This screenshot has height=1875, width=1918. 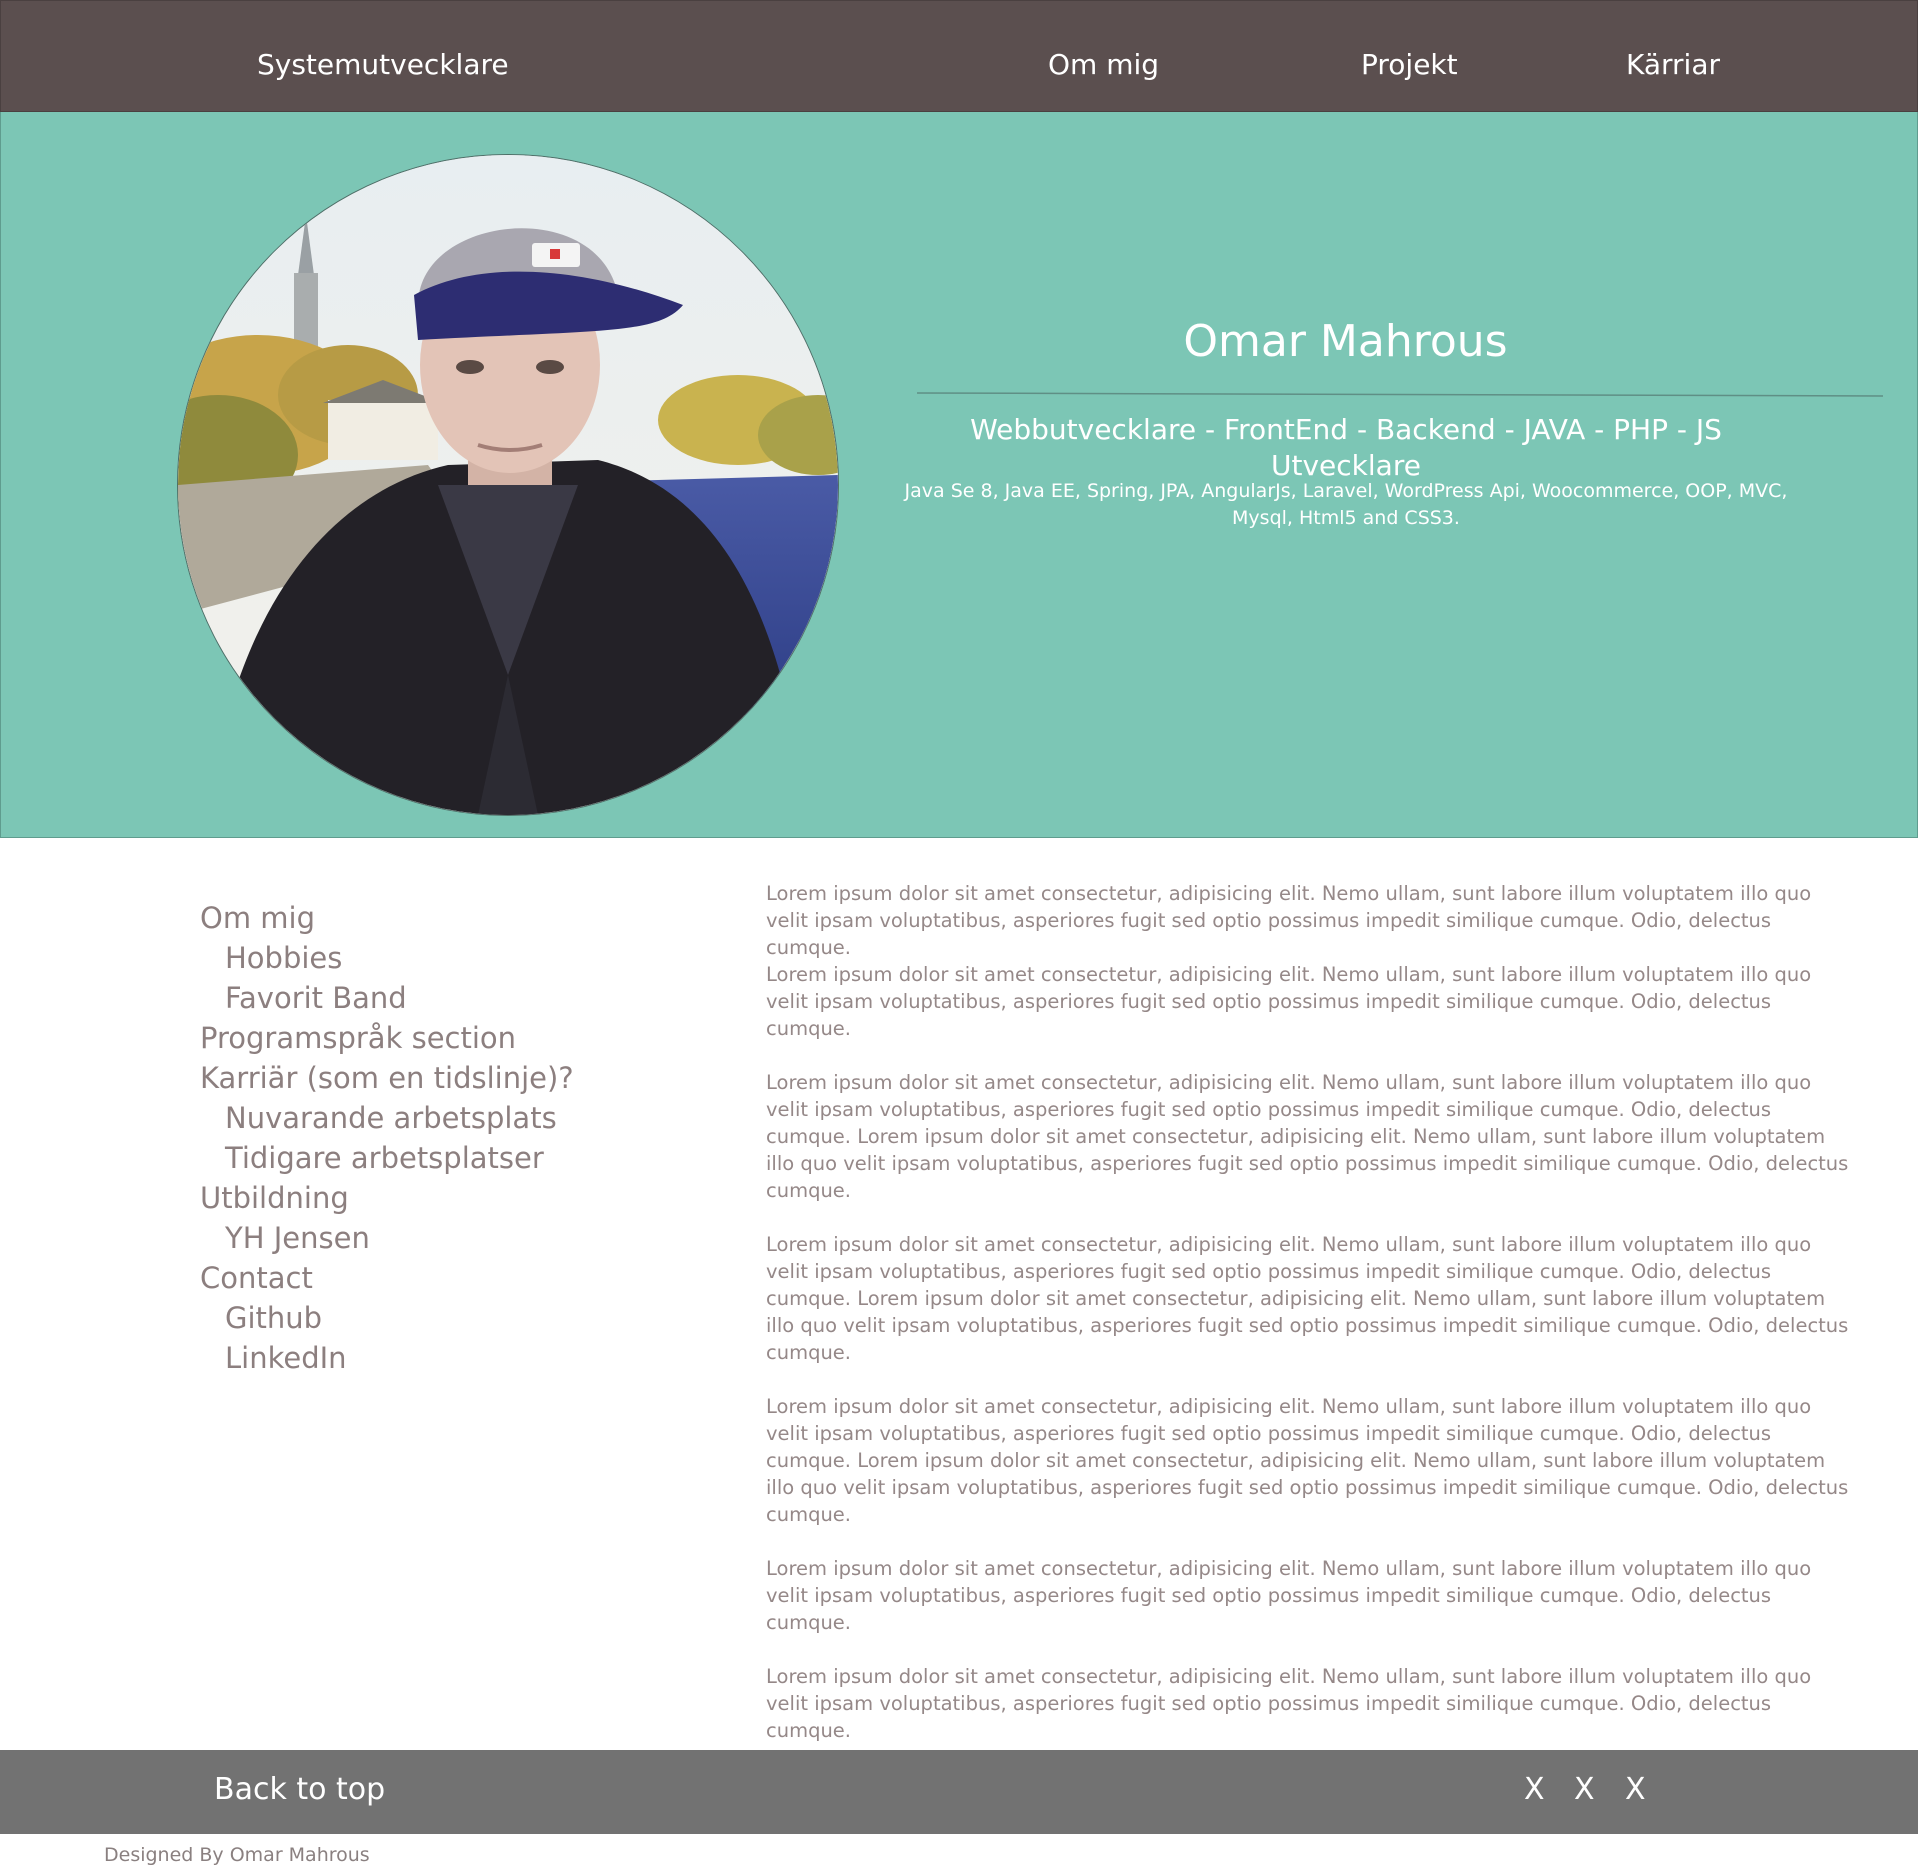 I want to click on top-navbar: Systemutvecklare Om mig Projekt Kärriar, so click(x=959, y=56).